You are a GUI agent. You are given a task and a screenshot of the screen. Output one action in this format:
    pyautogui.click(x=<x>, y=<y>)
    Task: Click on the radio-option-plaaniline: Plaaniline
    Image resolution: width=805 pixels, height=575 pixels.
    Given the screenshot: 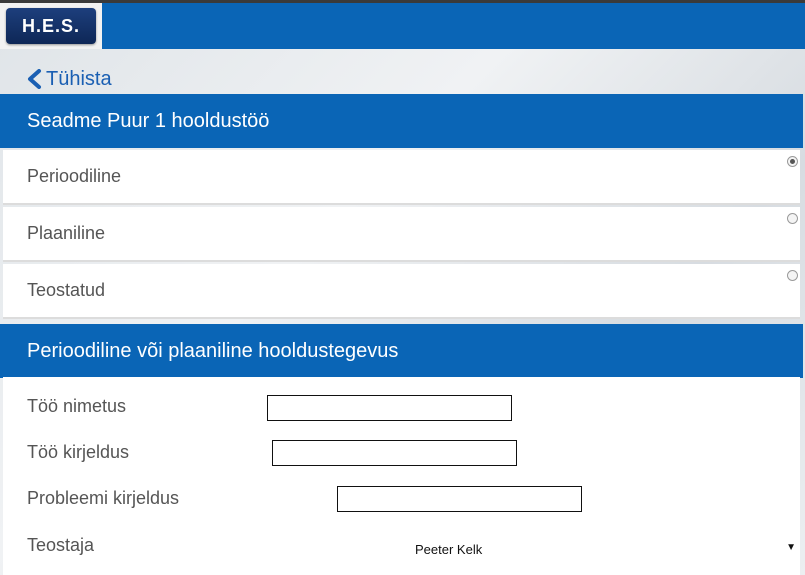 What is the action you would take?
    pyautogui.click(x=401, y=234)
    